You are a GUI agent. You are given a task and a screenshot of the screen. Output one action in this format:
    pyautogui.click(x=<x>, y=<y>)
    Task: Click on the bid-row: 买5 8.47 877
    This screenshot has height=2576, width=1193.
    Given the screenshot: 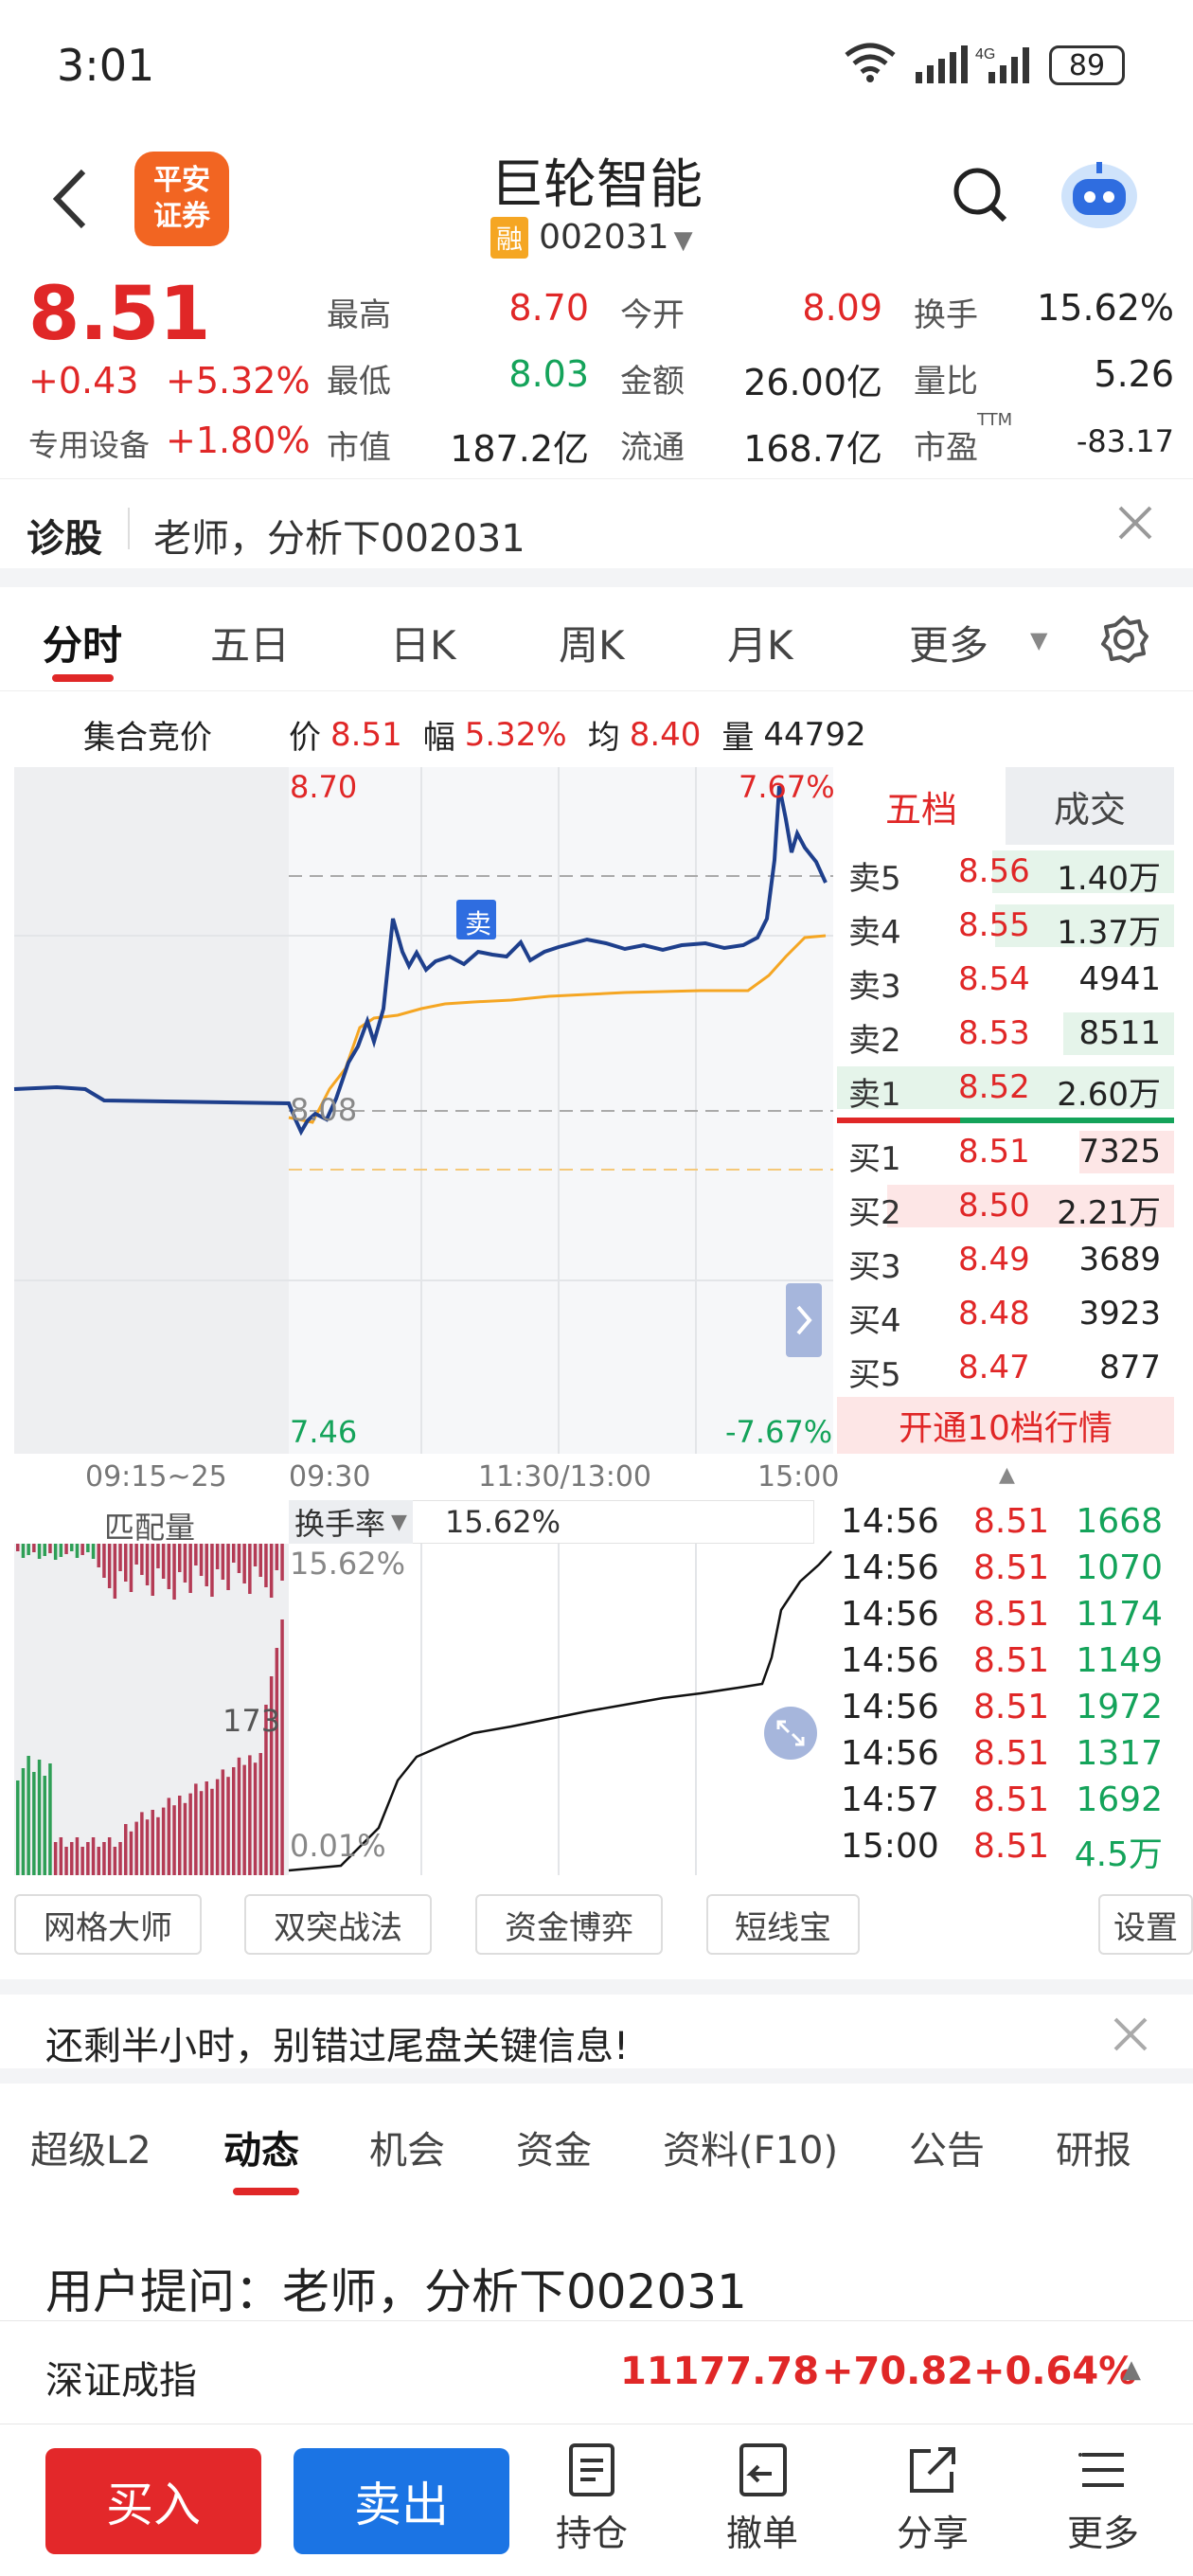 What is the action you would take?
    pyautogui.click(x=1005, y=1368)
    